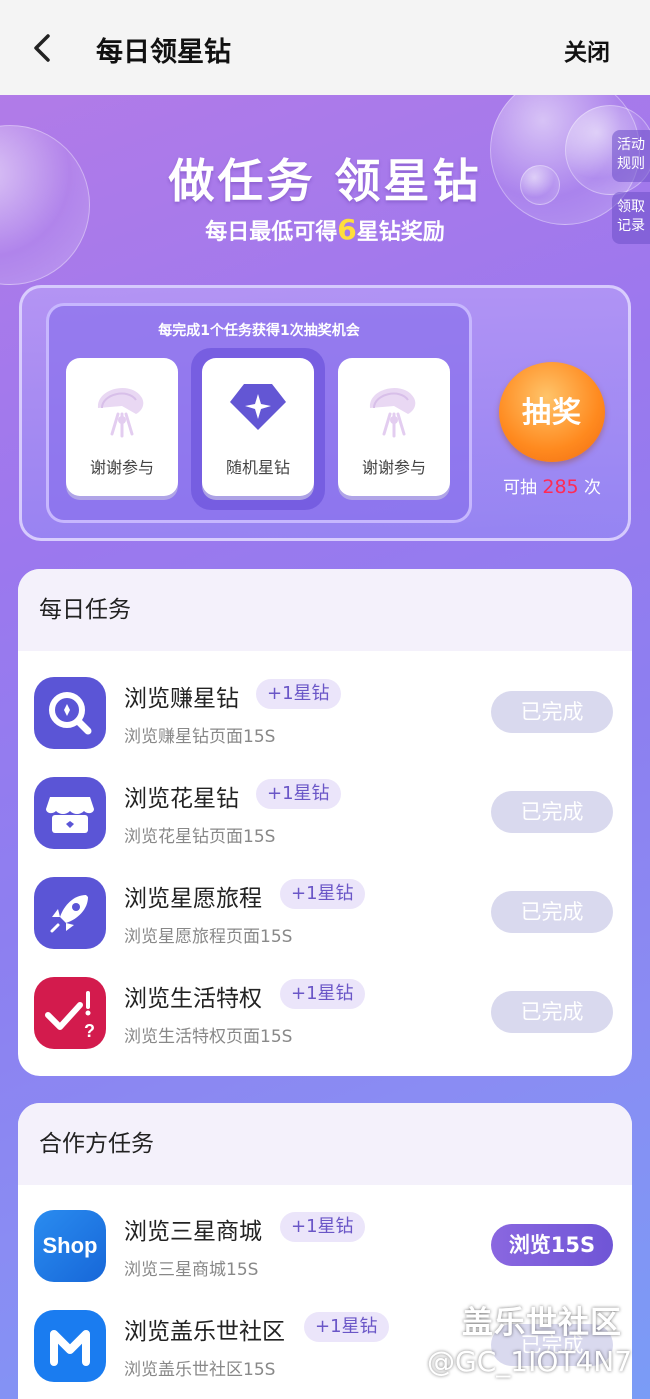 The image size is (650, 1399). Describe the element at coordinates (208, 1037) in the screenshot. I see `task-subtitle: 浏览生活特权页面15S` at that location.